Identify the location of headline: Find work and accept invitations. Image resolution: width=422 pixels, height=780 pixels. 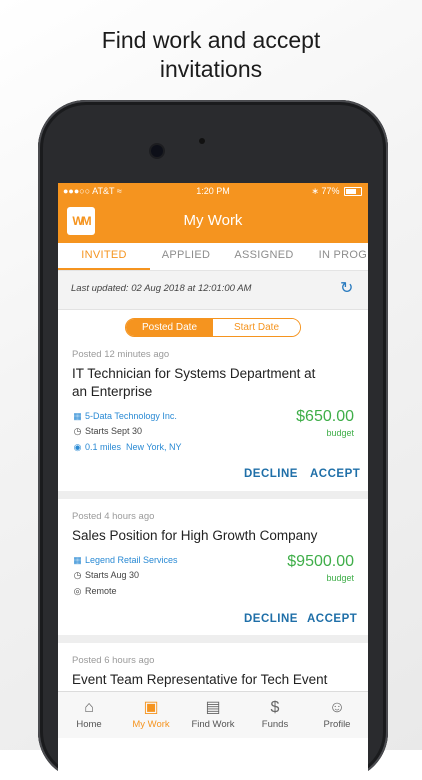
(211, 55).